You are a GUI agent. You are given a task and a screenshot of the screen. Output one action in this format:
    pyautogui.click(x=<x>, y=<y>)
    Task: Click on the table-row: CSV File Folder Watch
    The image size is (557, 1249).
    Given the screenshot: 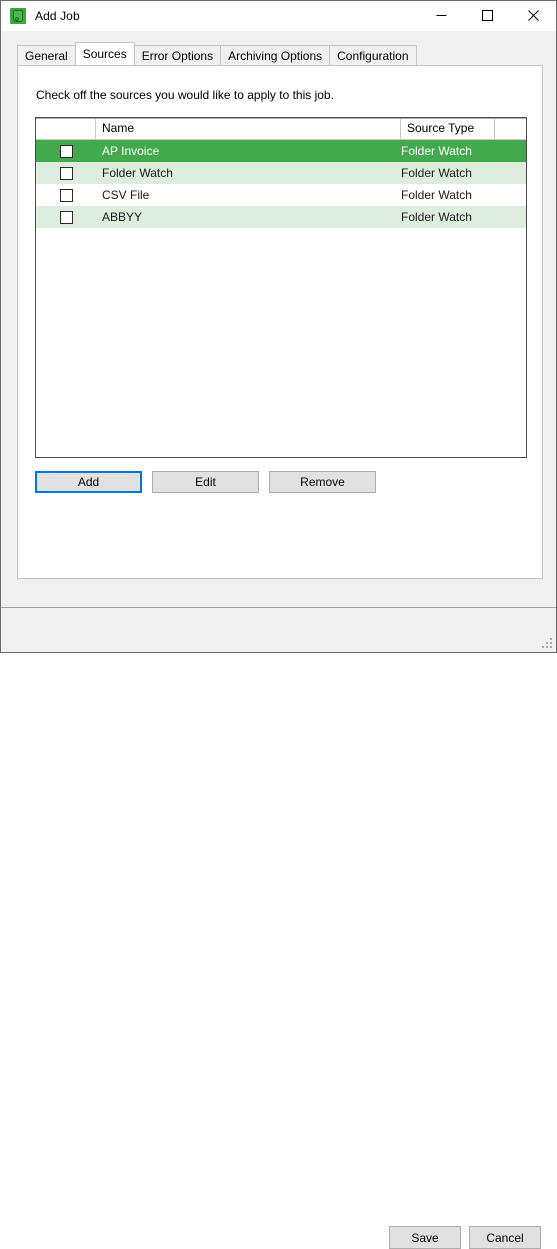 What is the action you would take?
    pyautogui.click(x=281, y=195)
    